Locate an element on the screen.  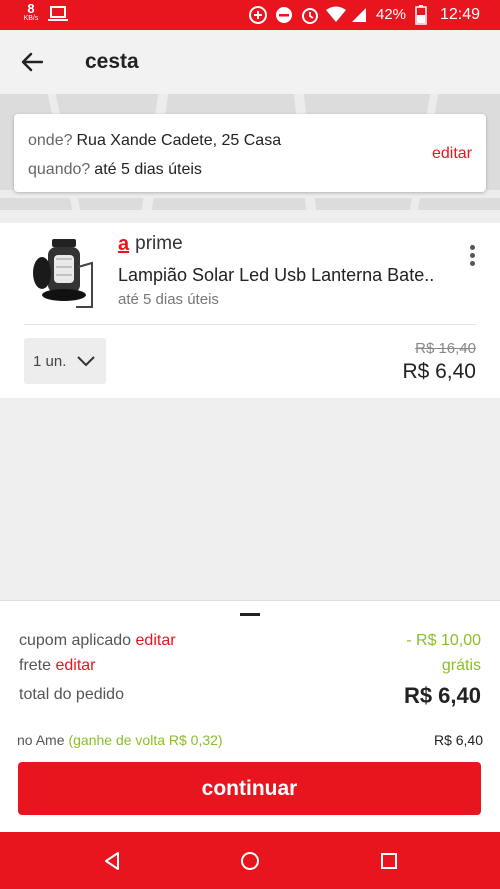
prime-badge: a prime is located at coordinates (150, 244).